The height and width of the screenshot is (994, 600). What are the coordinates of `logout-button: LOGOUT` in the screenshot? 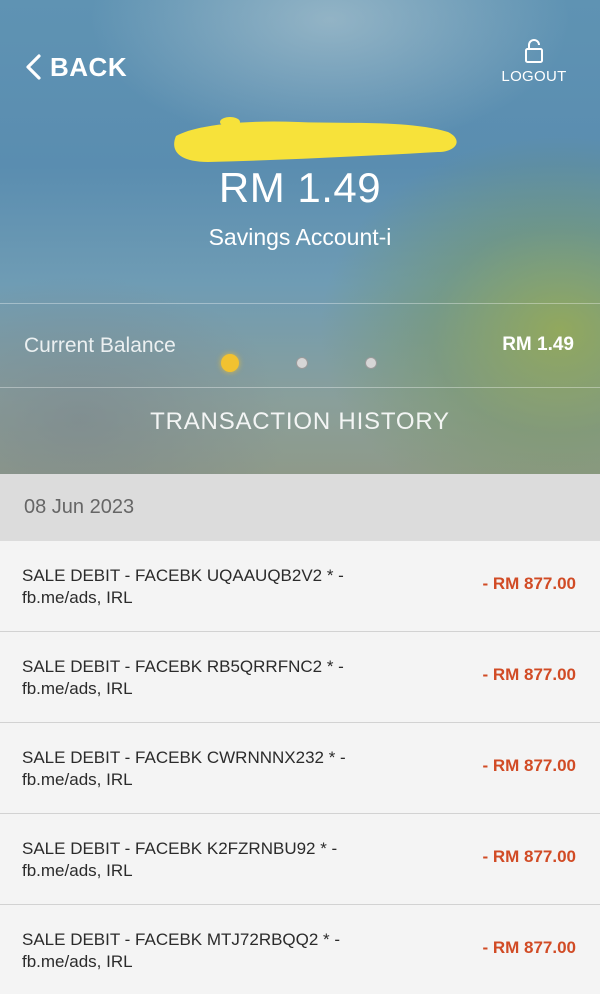 It's located at (534, 64).